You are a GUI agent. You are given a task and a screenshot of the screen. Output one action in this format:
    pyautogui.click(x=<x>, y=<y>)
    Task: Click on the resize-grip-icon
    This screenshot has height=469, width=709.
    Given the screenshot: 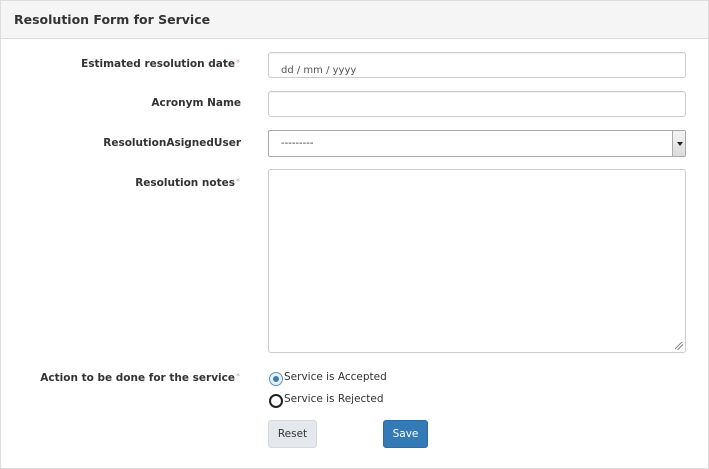 What is the action you would take?
    pyautogui.click(x=679, y=346)
    